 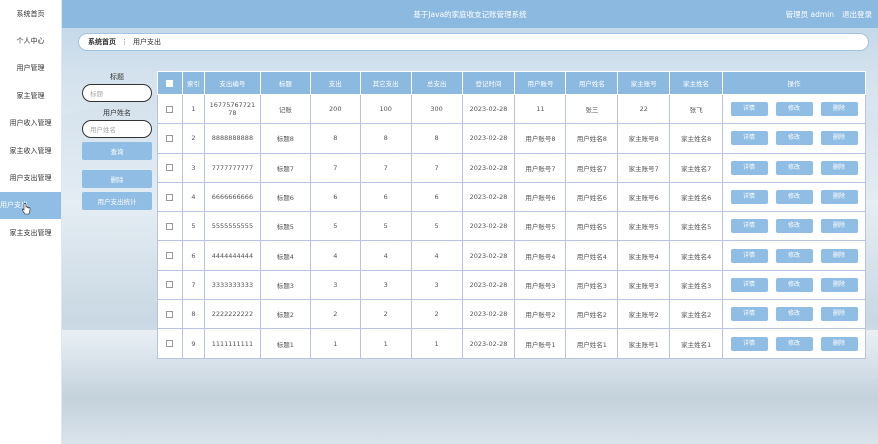 What do you see at coordinates (30, 95) in the screenshot?
I see `sidebar-item-head-management: 家主管理` at bounding box center [30, 95].